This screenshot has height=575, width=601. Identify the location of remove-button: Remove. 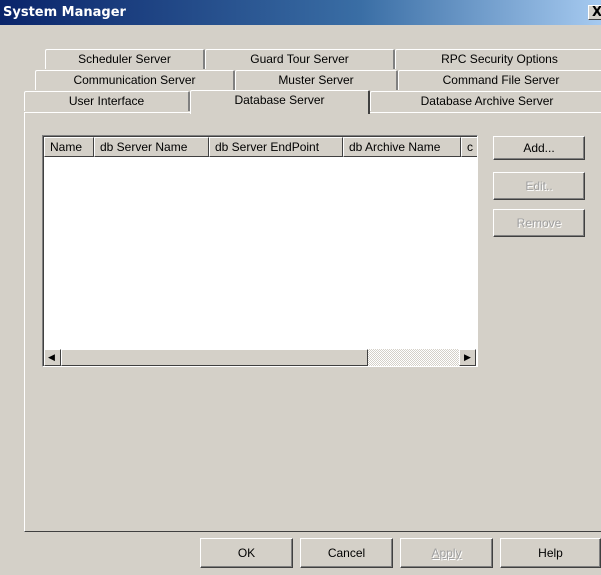
(539, 223).